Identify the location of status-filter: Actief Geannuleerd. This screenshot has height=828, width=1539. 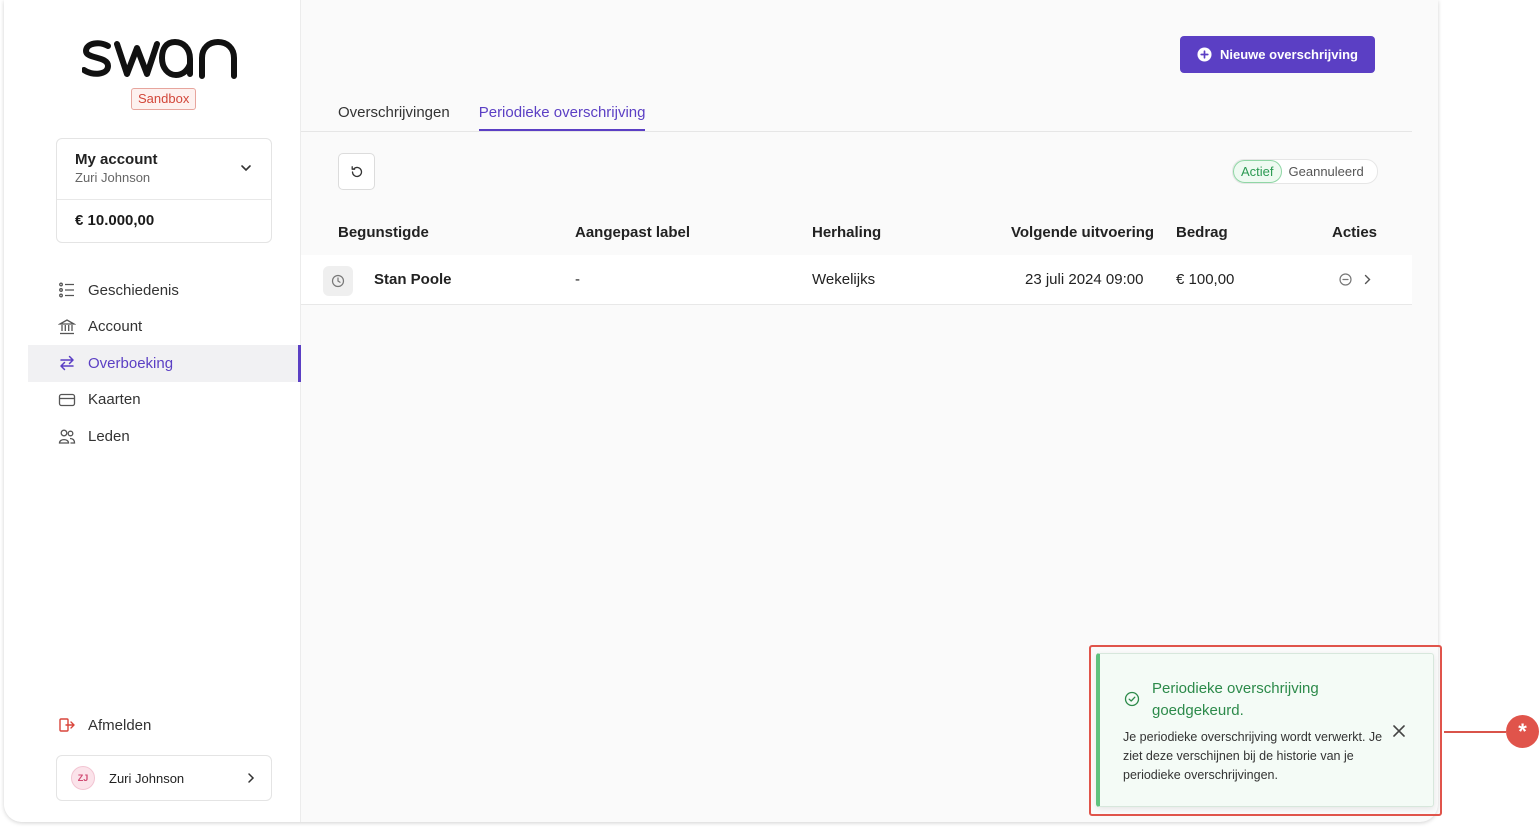
(1305, 171).